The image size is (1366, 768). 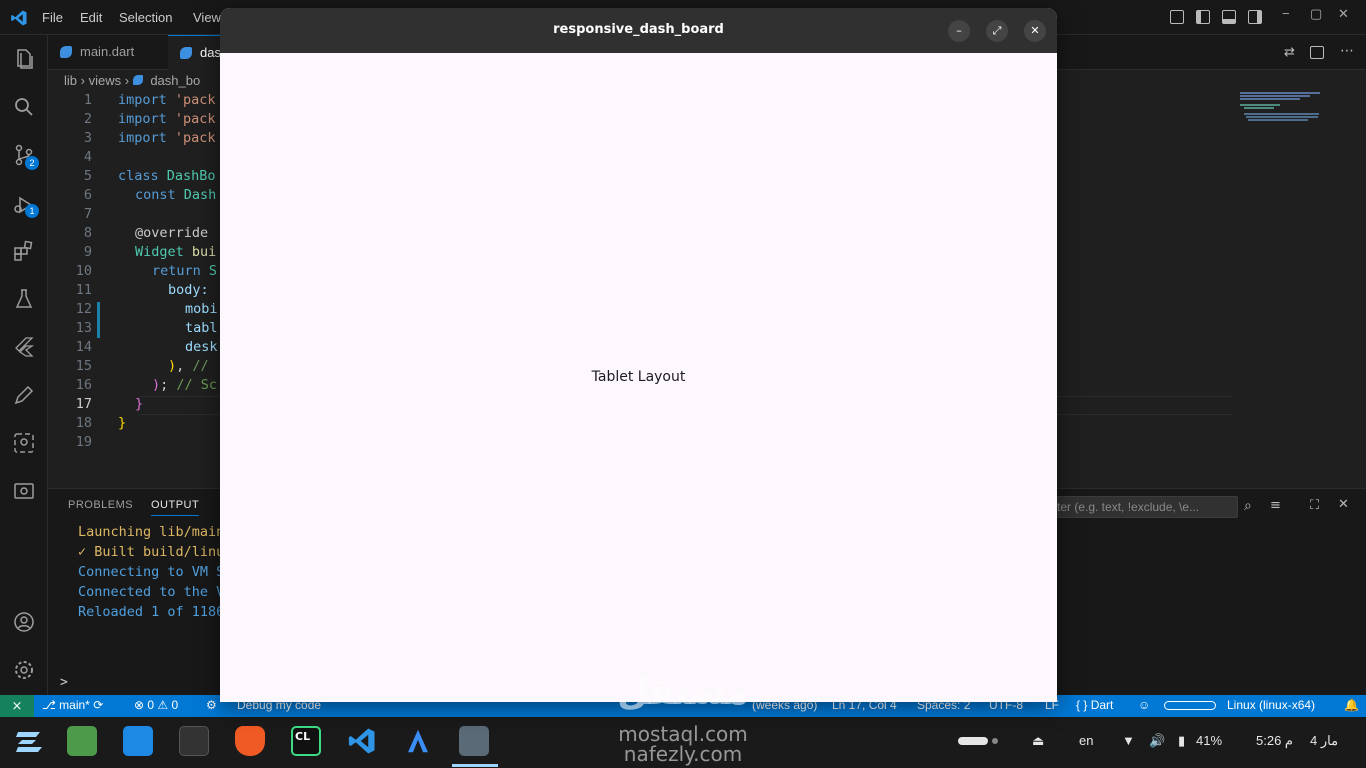 What do you see at coordinates (683, 742) in the screenshot?
I see `taskbar: CL ⏏ en ▼ 🔊 ▮ 41% 5:26 م مار 4` at bounding box center [683, 742].